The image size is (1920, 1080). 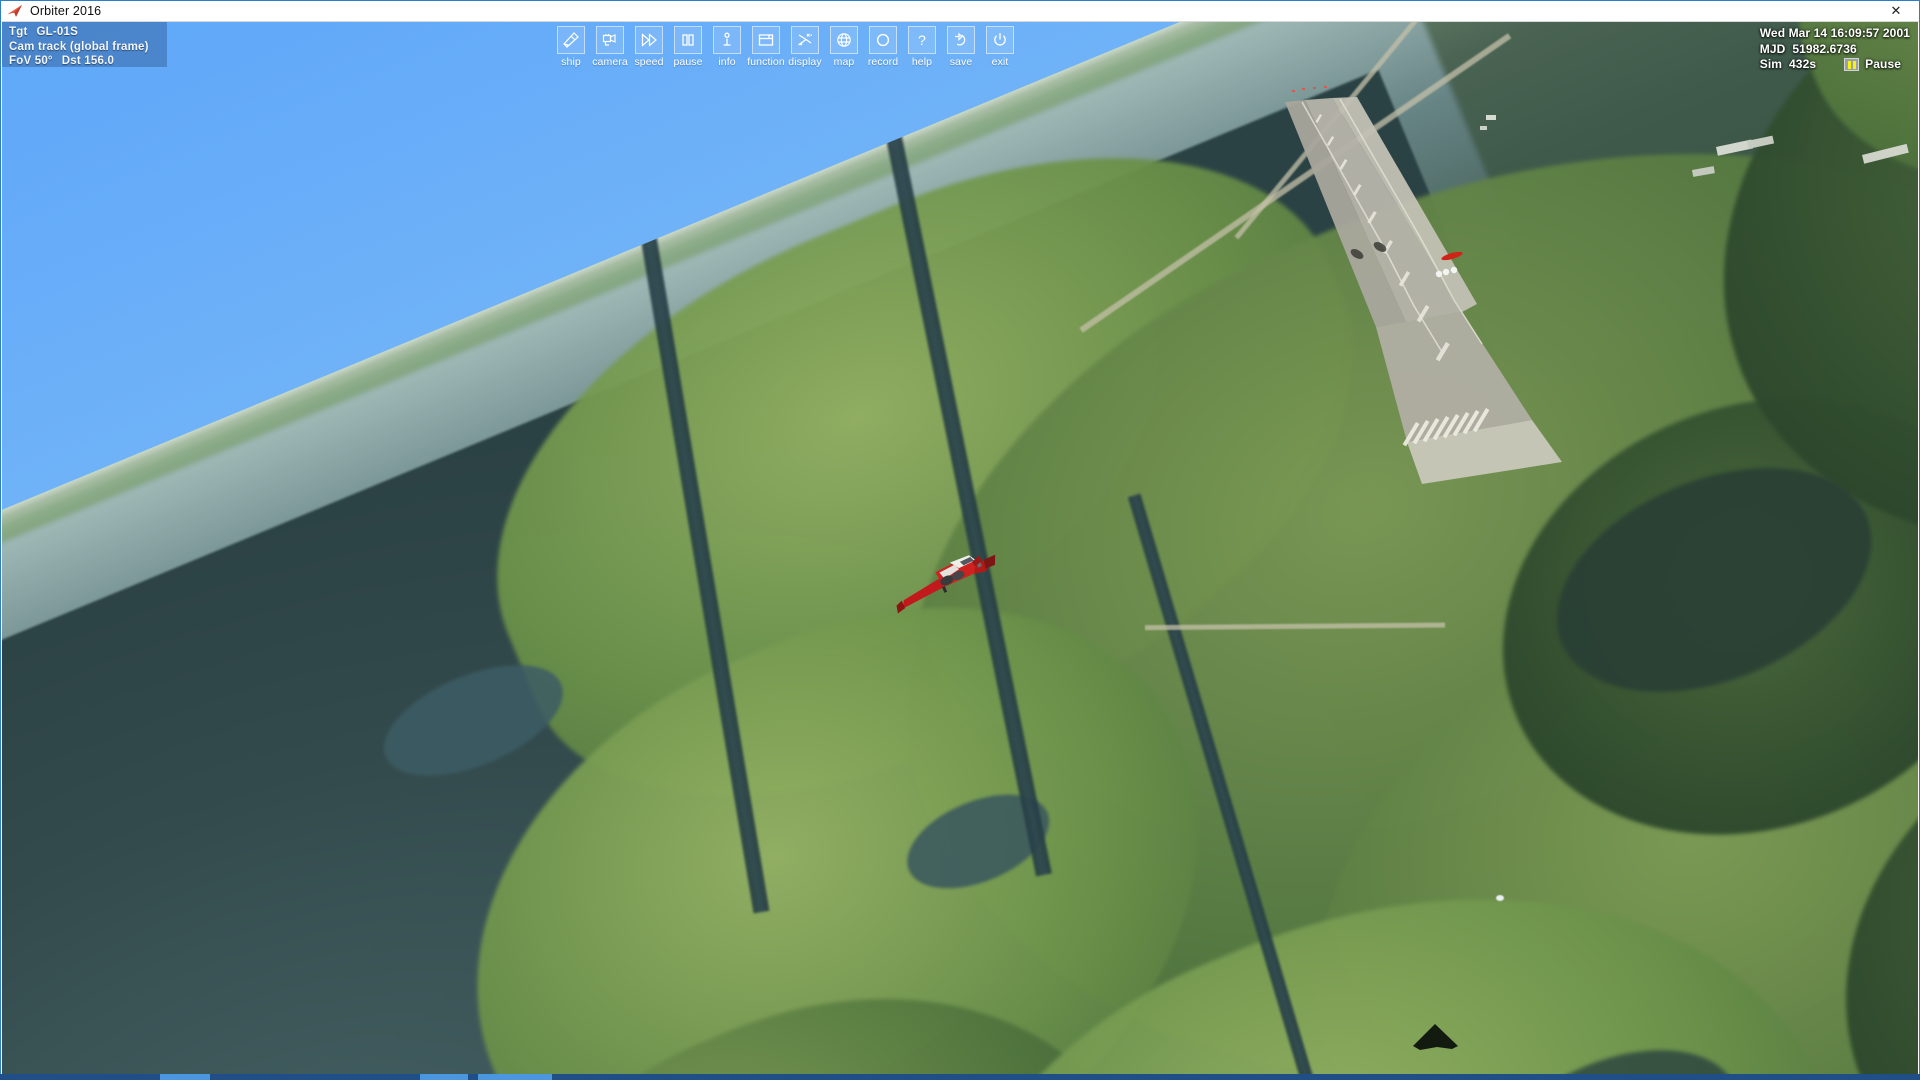 What do you see at coordinates (1835, 65) in the screenshot?
I see `sim-row: Sim 432s Pause` at bounding box center [1835, 65].